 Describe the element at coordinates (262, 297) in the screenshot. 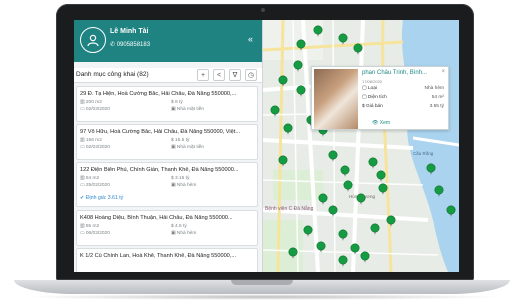

I see `laptop-shadow` at that location.